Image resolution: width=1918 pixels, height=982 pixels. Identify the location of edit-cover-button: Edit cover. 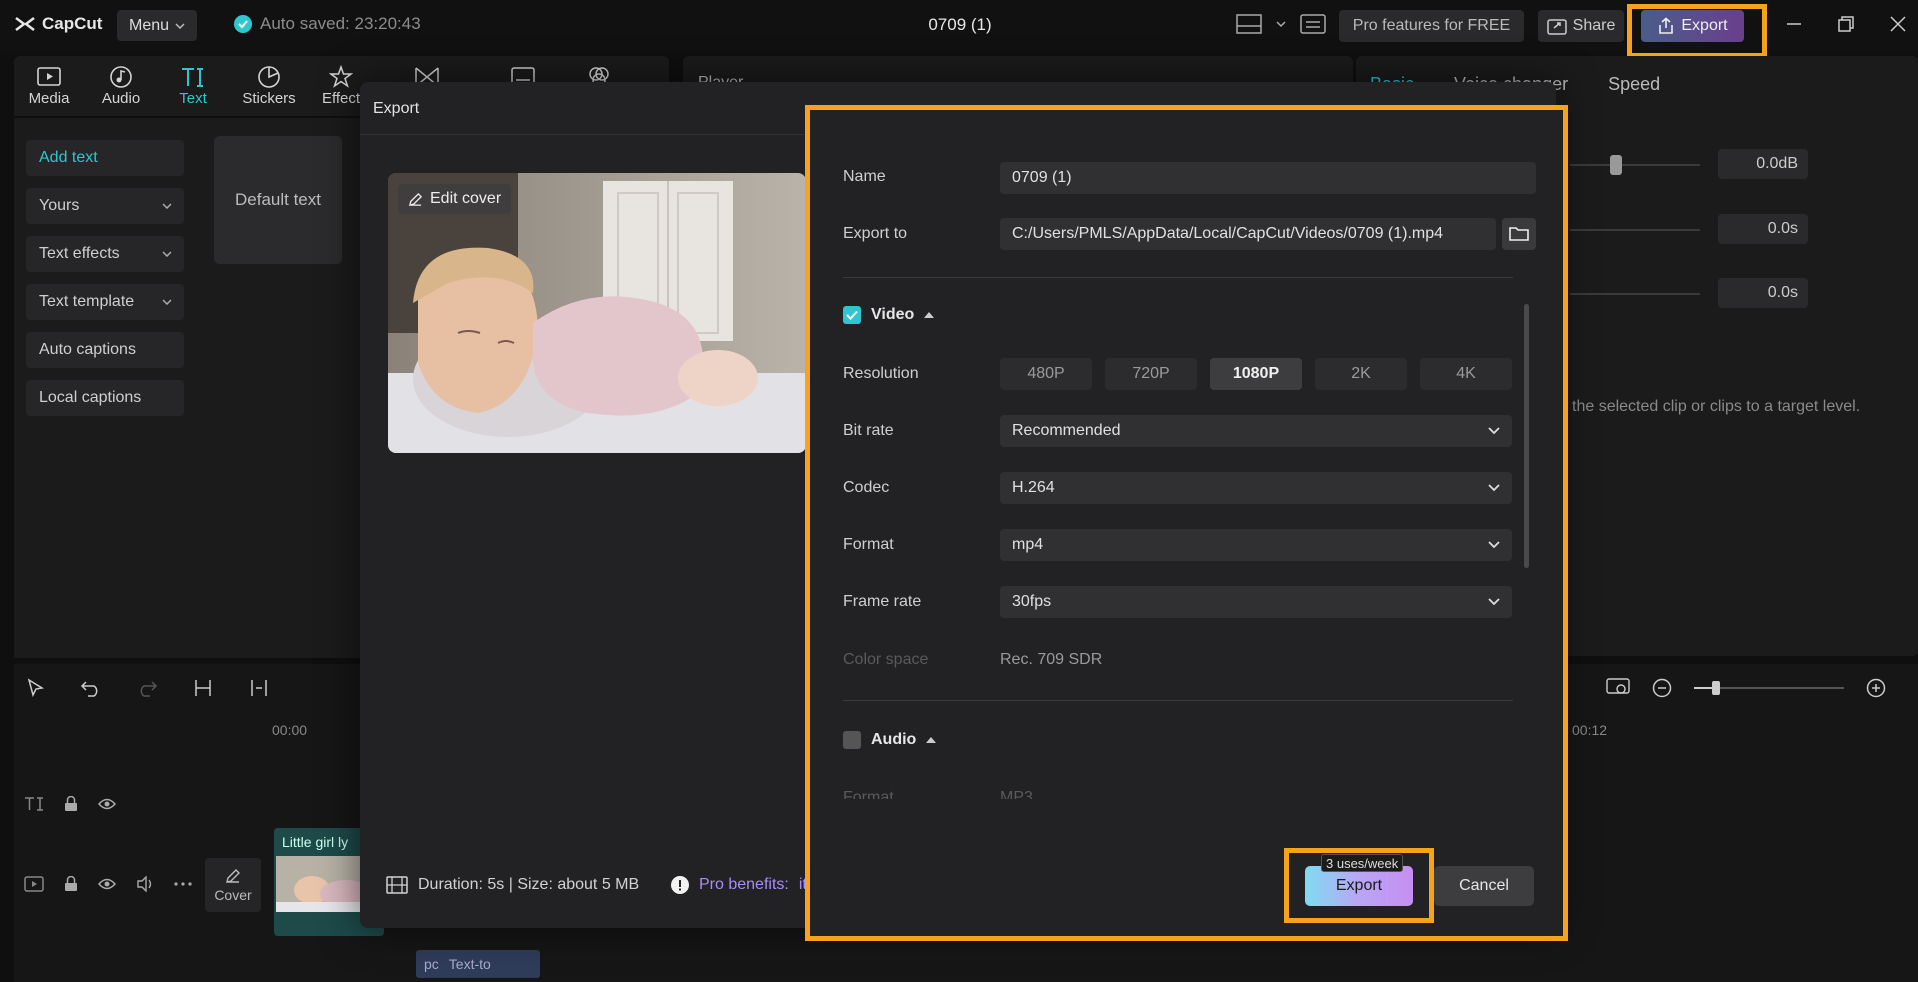
(455, 199).